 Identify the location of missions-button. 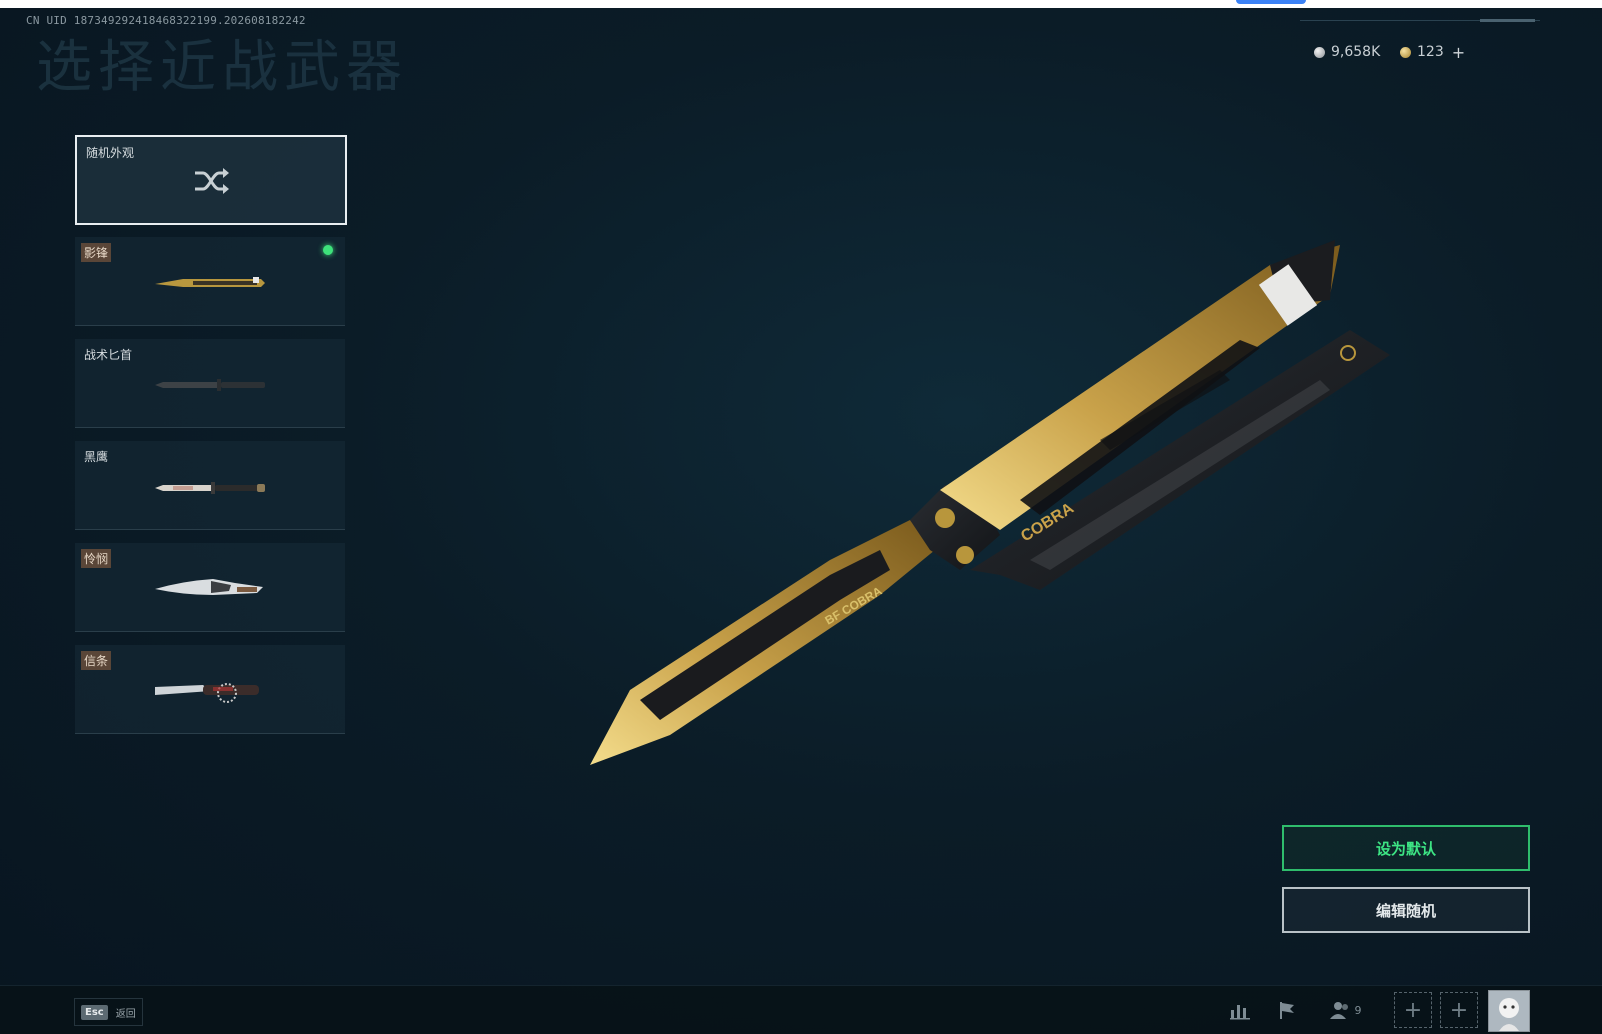
(1288, 1010).